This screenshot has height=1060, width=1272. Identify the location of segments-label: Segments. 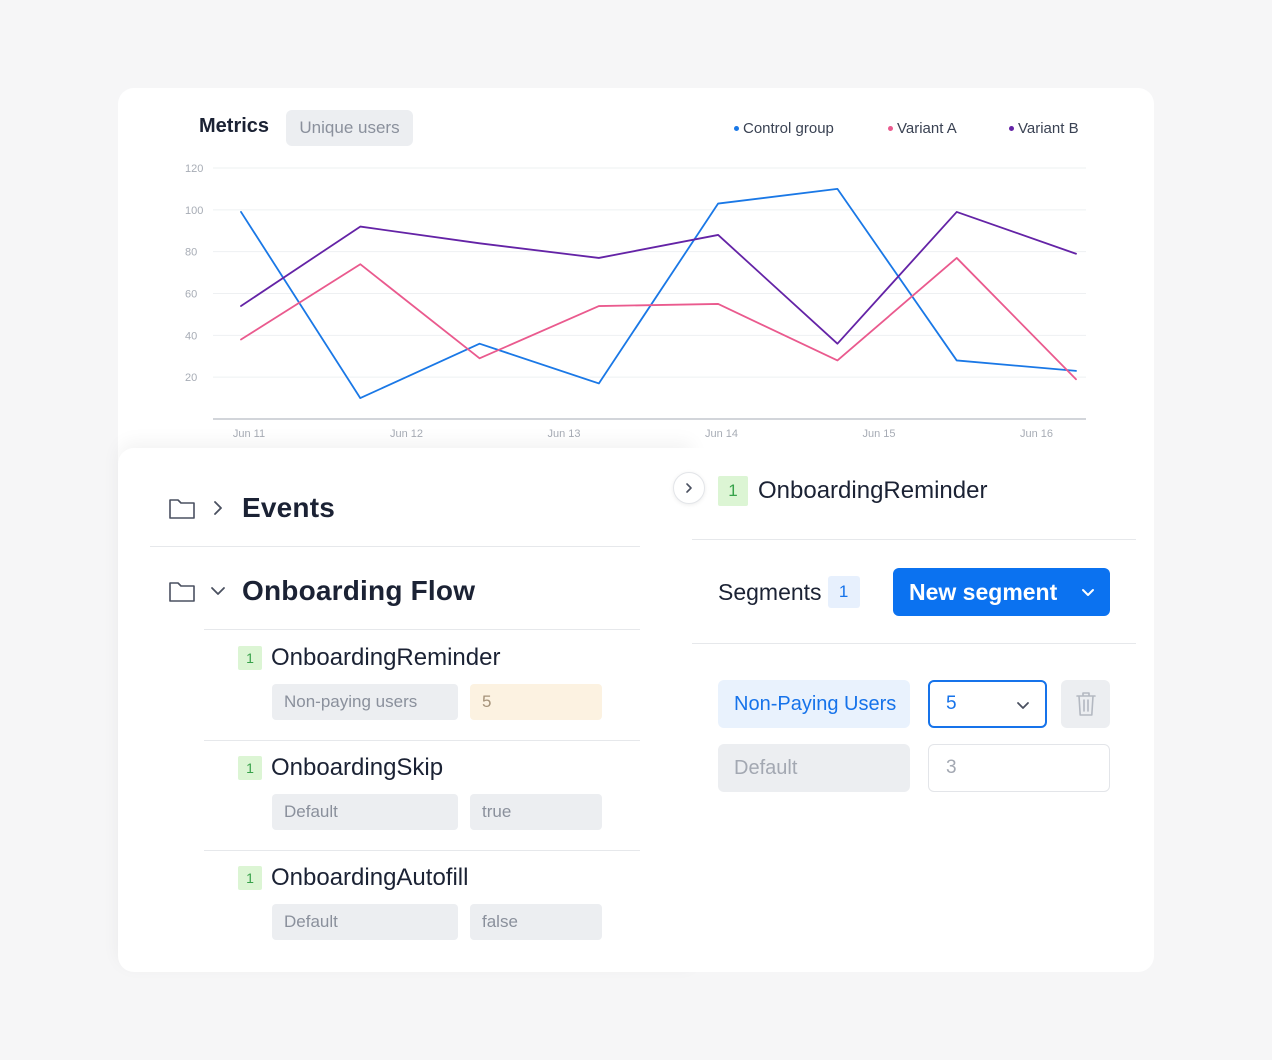
(770, 591).